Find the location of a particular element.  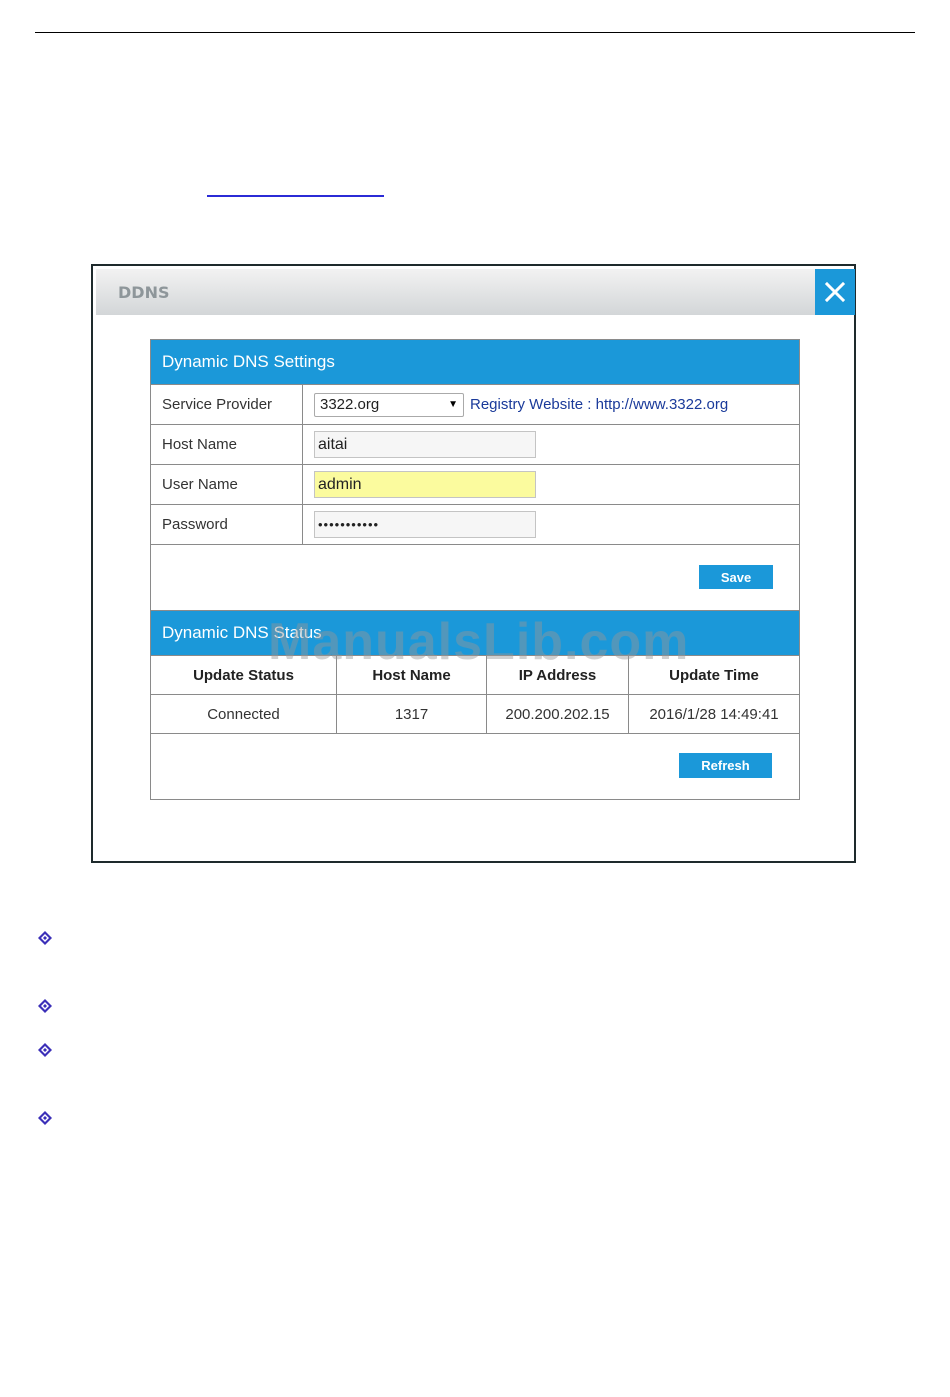

host-name-label: Host Name is located at coordinates (227, 444).